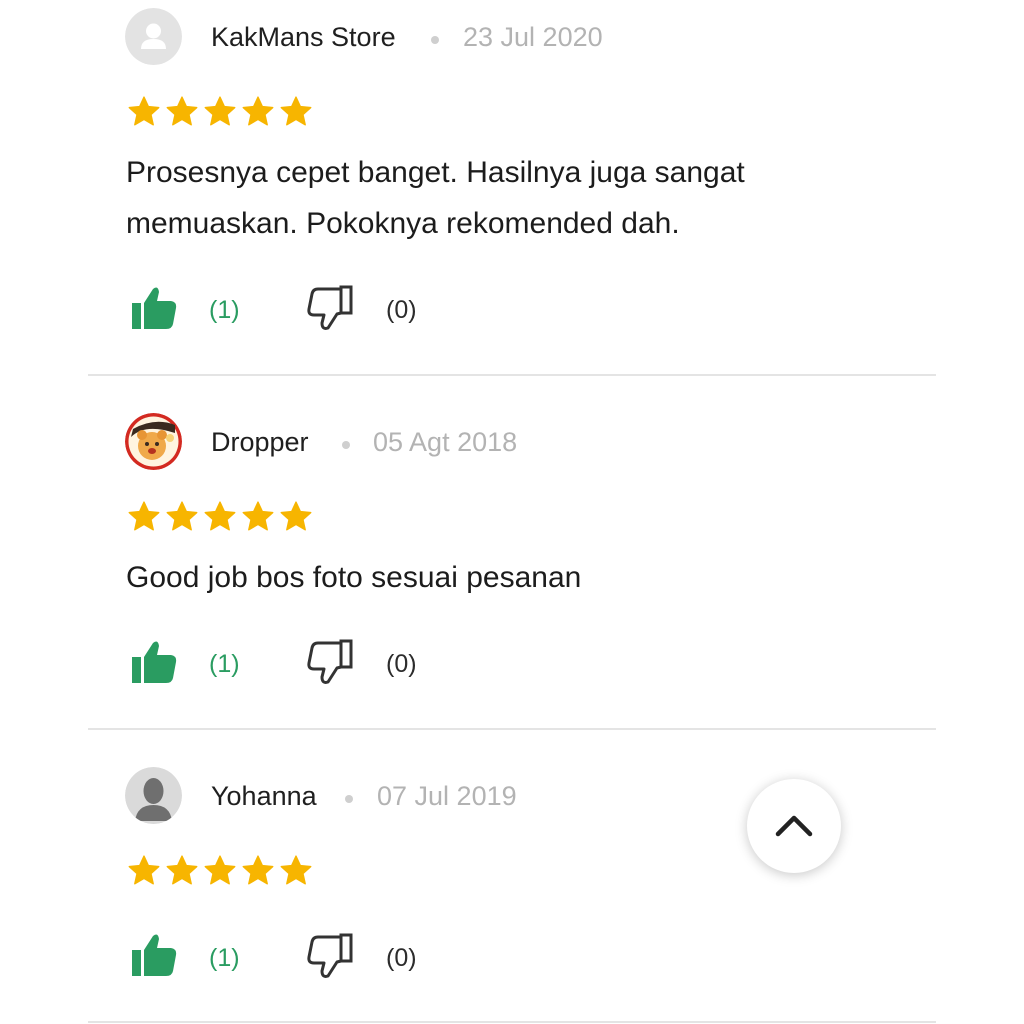  What do you see at coordinates (260, 442) in the screenshot?
I see `reviewer-name: Dropper` at bounding box center [260, 442].